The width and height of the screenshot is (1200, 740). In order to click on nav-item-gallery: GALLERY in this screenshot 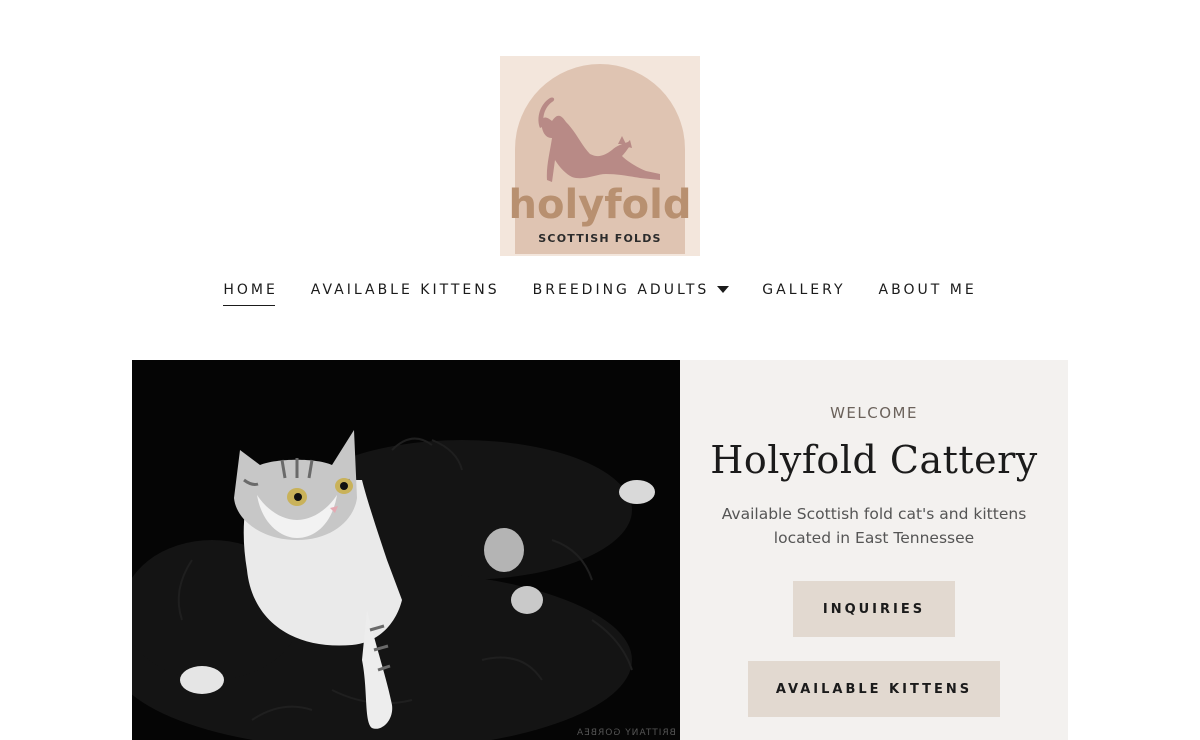, I will do `click(803, 294)`.